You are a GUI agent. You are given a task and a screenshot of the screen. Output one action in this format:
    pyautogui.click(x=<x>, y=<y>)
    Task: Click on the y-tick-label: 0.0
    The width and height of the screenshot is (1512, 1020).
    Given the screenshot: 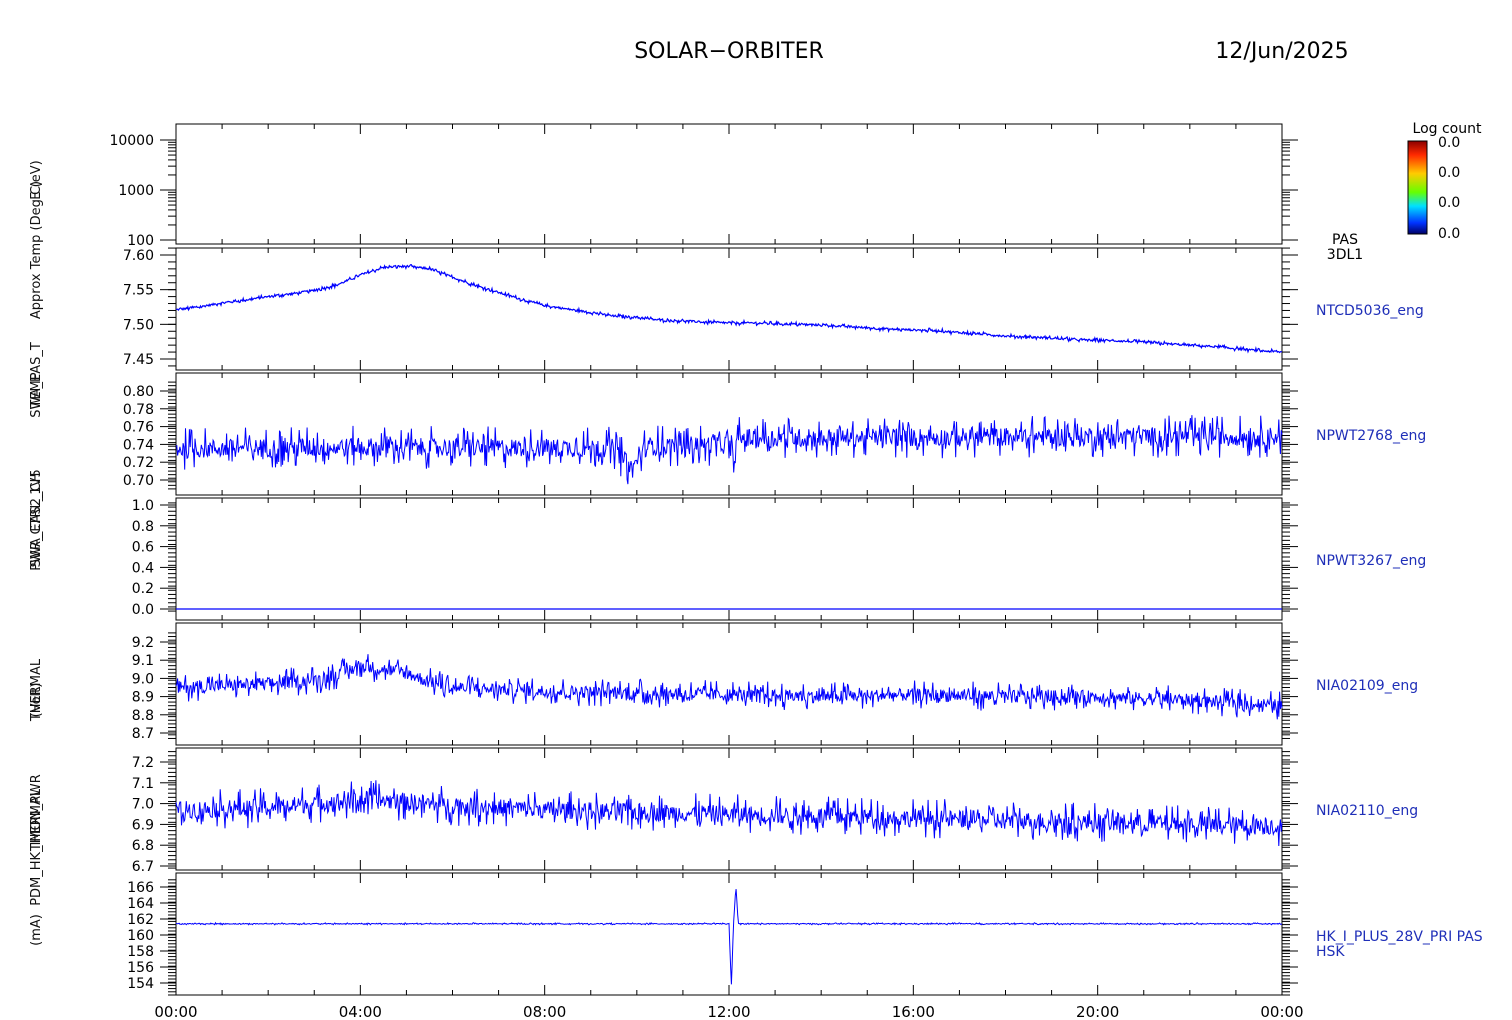 What is the action you would take?
    pyautogui.click(x=143, y=610)
    